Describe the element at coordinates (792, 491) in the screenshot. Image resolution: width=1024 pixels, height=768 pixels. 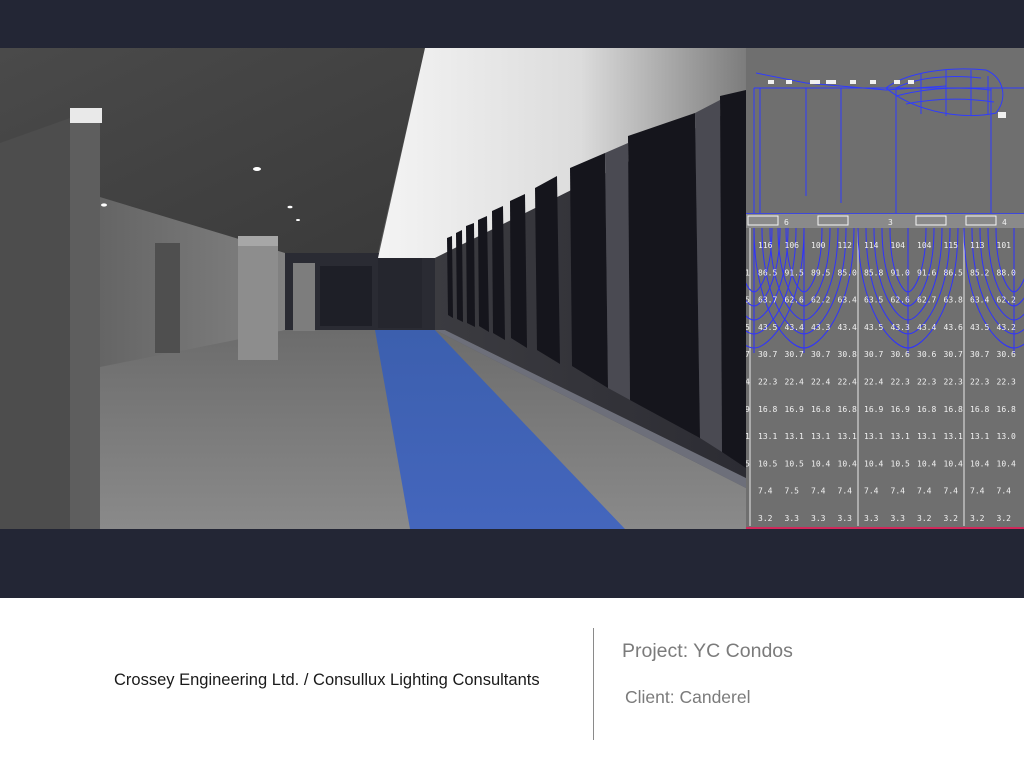
I see `illuminance-value: 7.5` at that location.